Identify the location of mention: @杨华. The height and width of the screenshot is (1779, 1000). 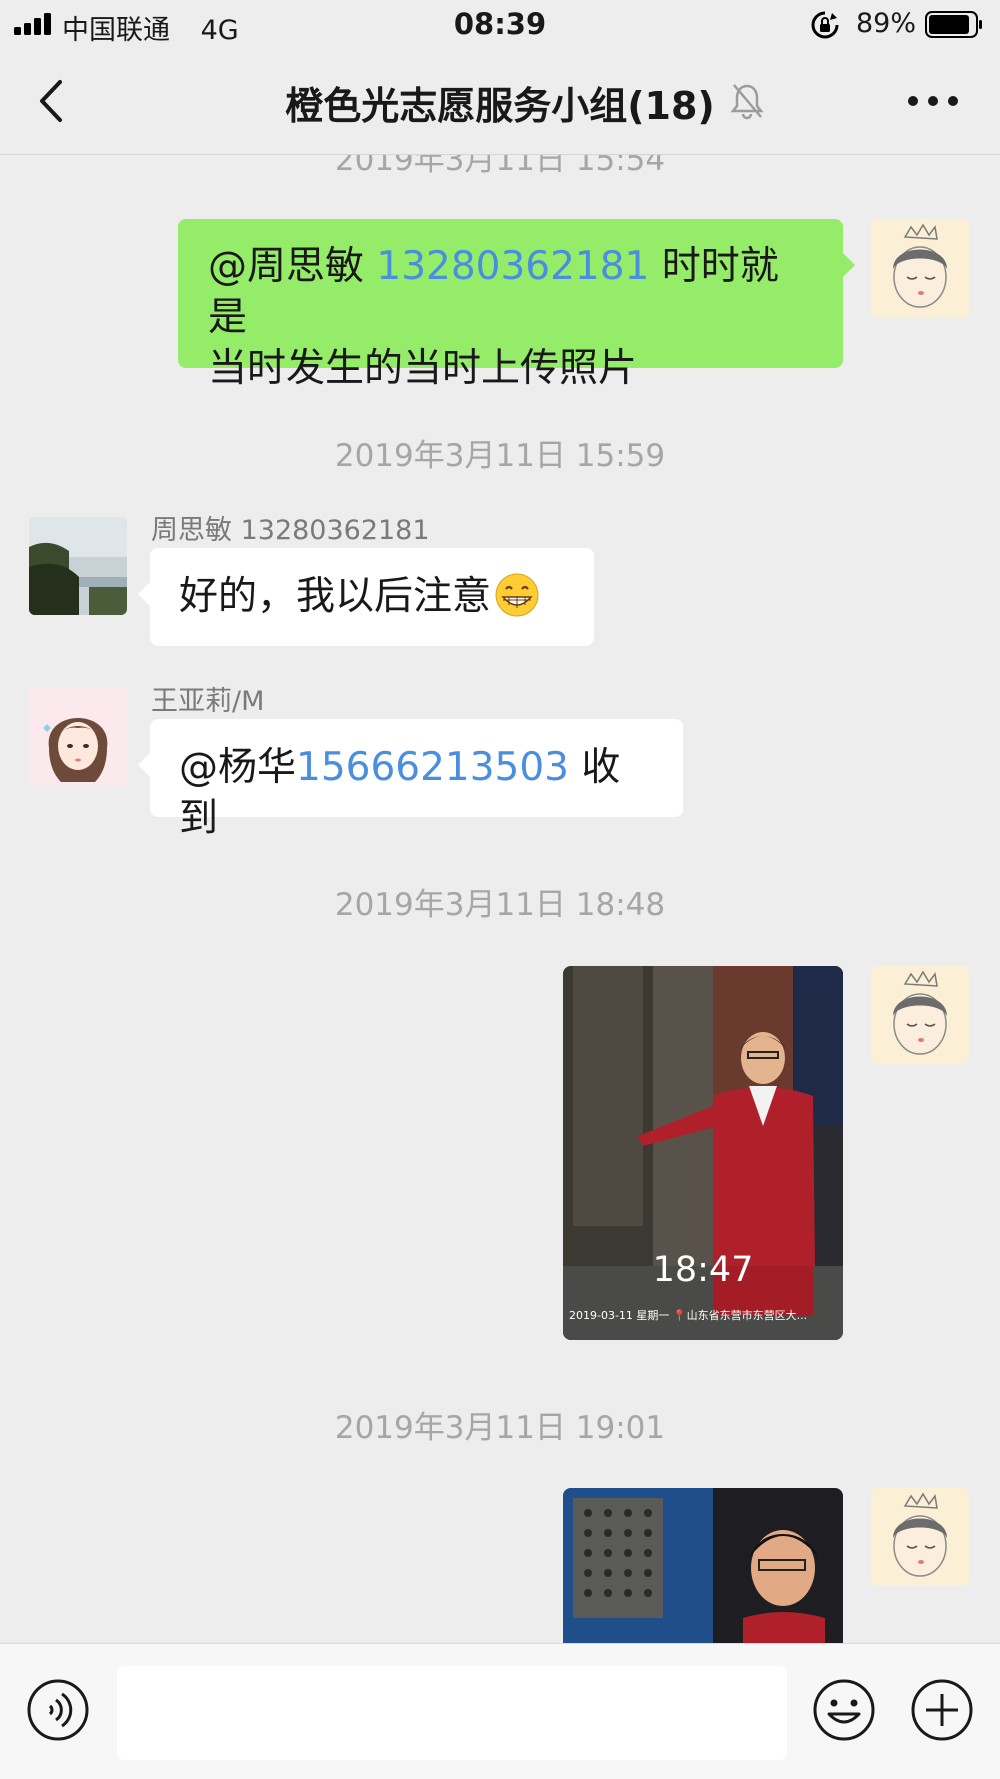
(237, 767).